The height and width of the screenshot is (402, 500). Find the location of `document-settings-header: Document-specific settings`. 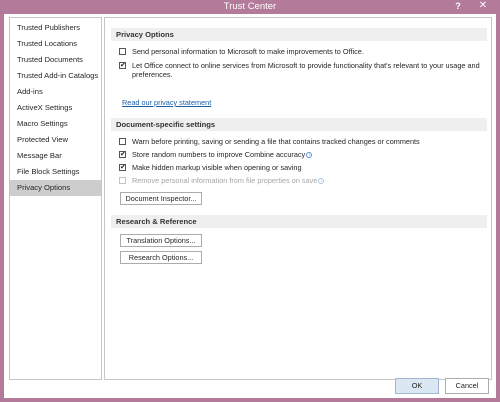

document-settings-header: Document-specific settings is located at coordinates (299, 124).